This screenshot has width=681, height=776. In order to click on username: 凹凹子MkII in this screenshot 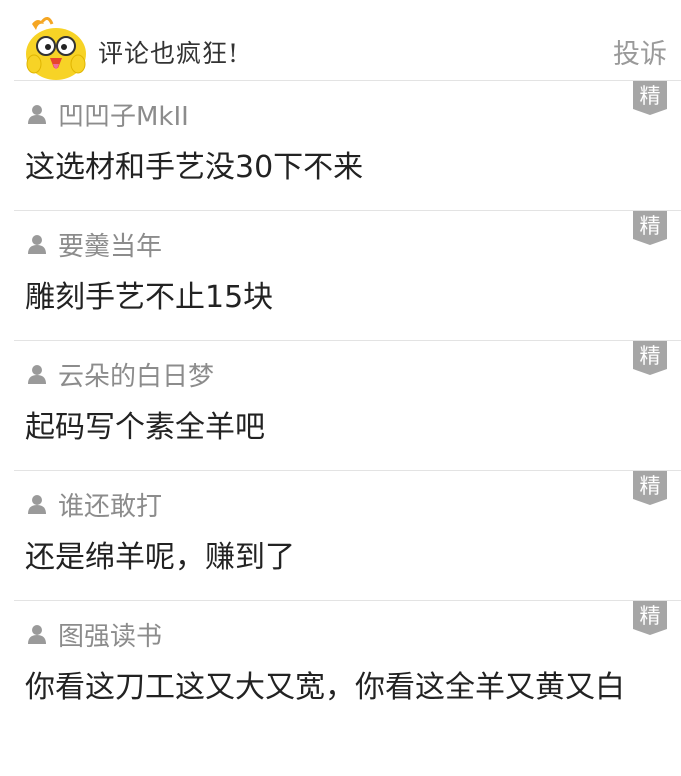, I will do `click(123, 116)`.